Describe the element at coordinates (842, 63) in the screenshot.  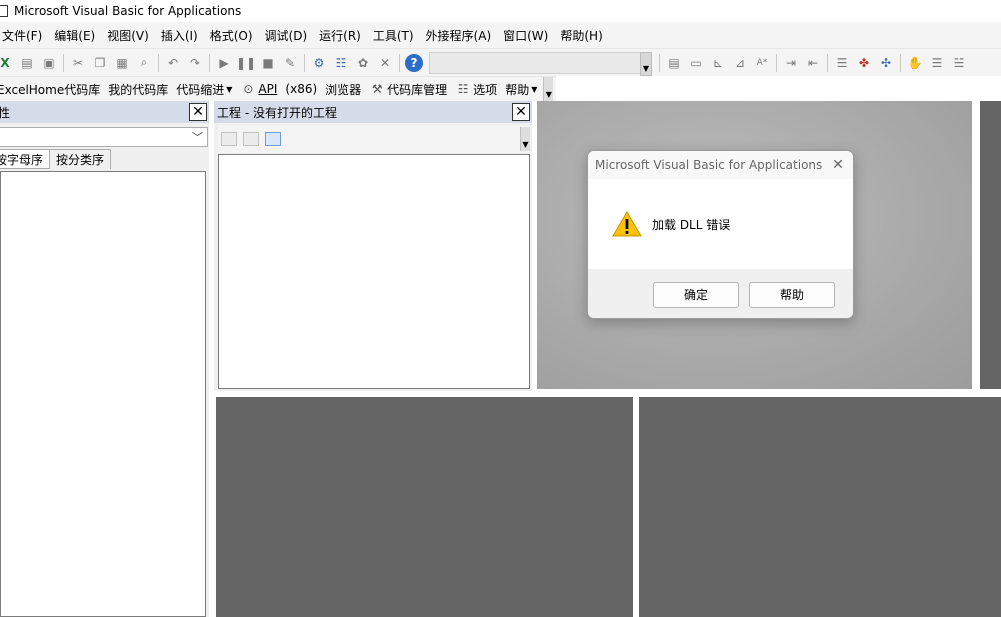
I see `toggle-breakpoint-icon: ☰` at that location.